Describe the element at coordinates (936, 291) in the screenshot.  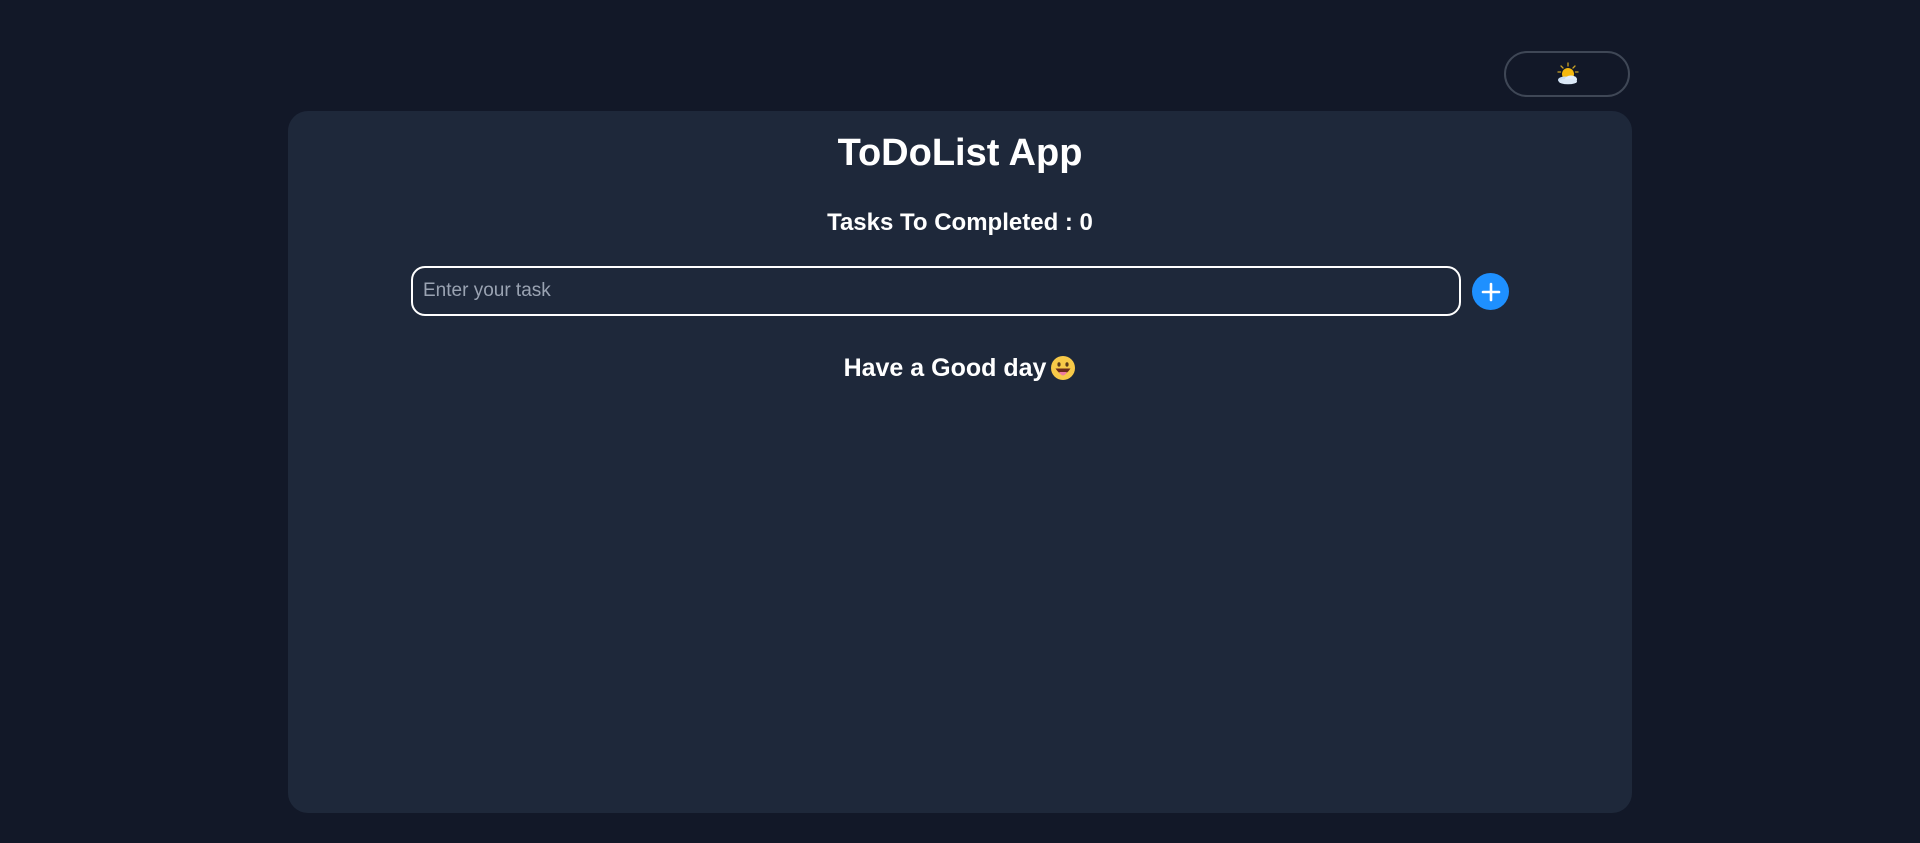
I see `task-input` at that location.